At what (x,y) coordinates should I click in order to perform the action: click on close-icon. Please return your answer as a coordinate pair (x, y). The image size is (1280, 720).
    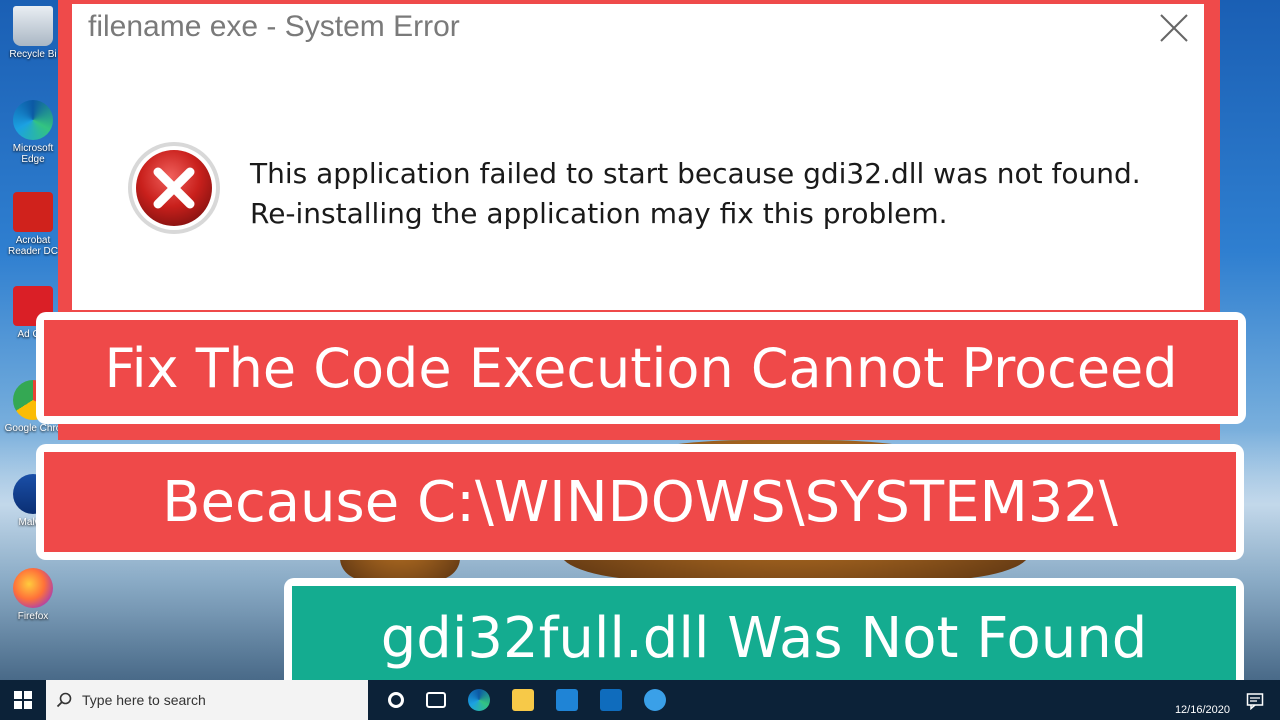
    Looking at the image, I should click on (1174, 28).